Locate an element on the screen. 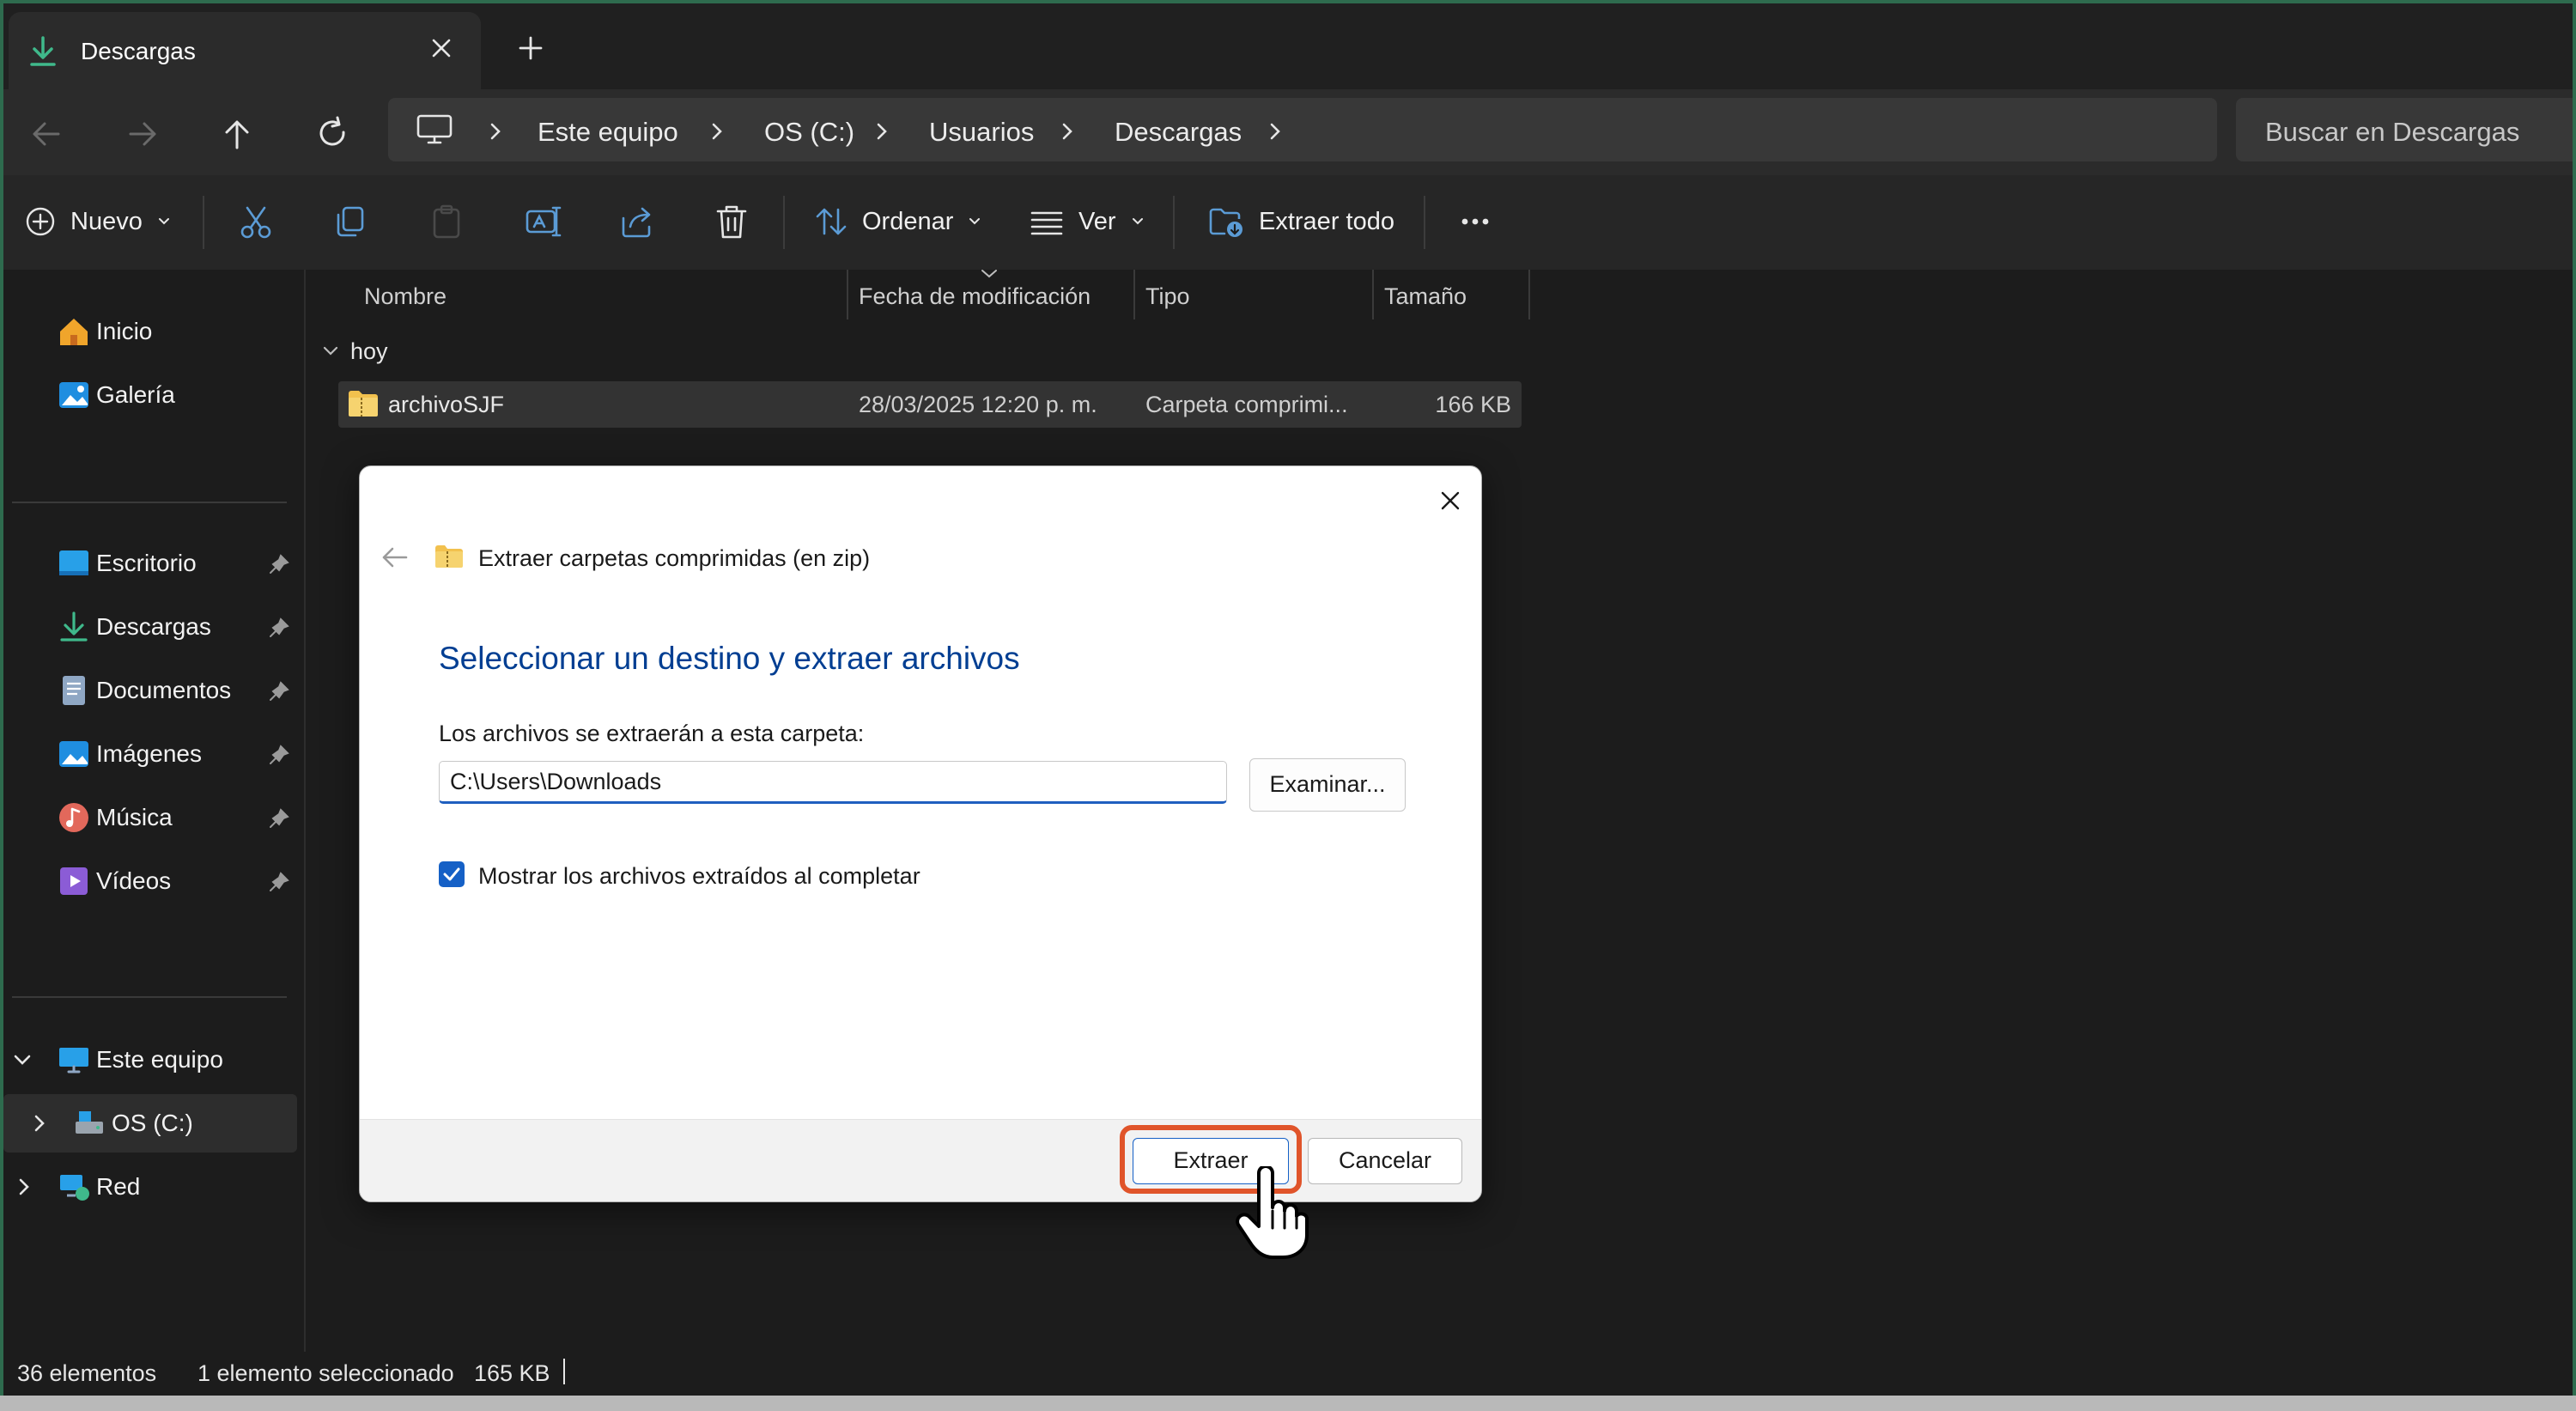  breadcrumb-os-c: OS (C:) is located at coordinates (809, 132).